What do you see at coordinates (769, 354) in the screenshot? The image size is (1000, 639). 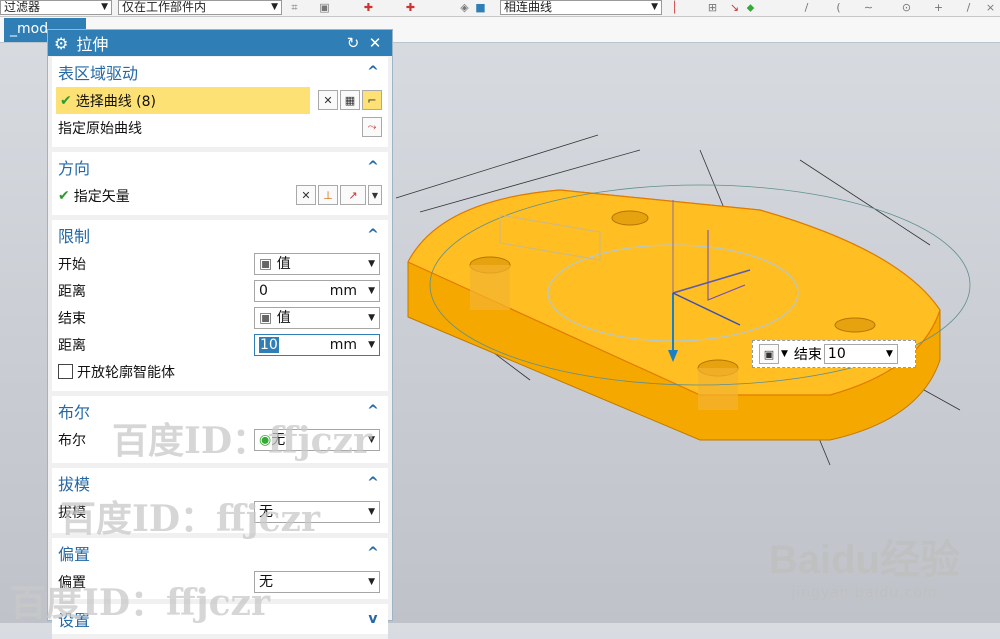 I see `cube-icon: ▣` at bounding box center [769, 354].